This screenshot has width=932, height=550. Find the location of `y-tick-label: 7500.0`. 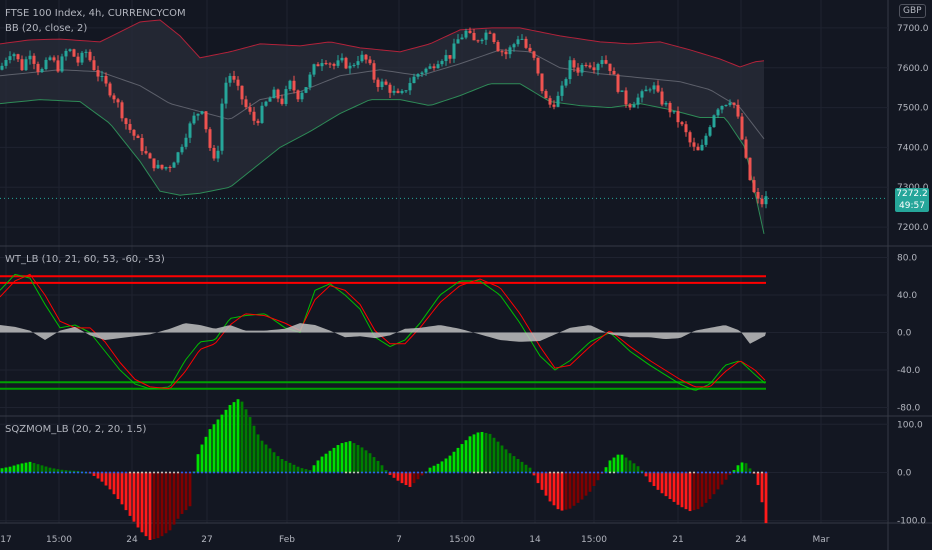

y-tick-label: 7500.0 is located at coordinates (913, 109).